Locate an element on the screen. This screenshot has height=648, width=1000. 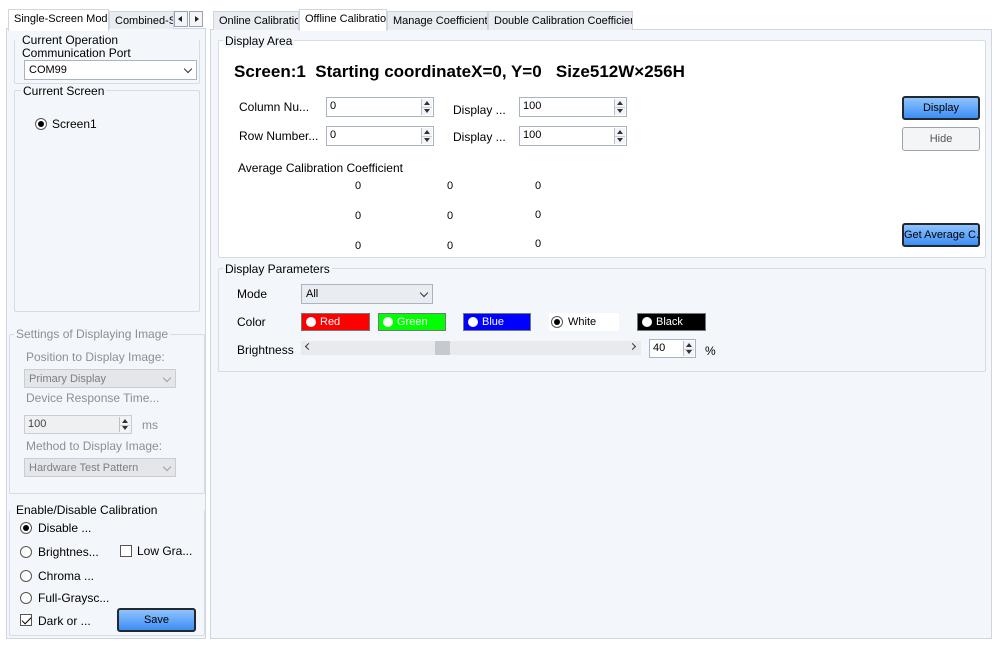
display2-input: 100 is located at coordinates (573, 136).